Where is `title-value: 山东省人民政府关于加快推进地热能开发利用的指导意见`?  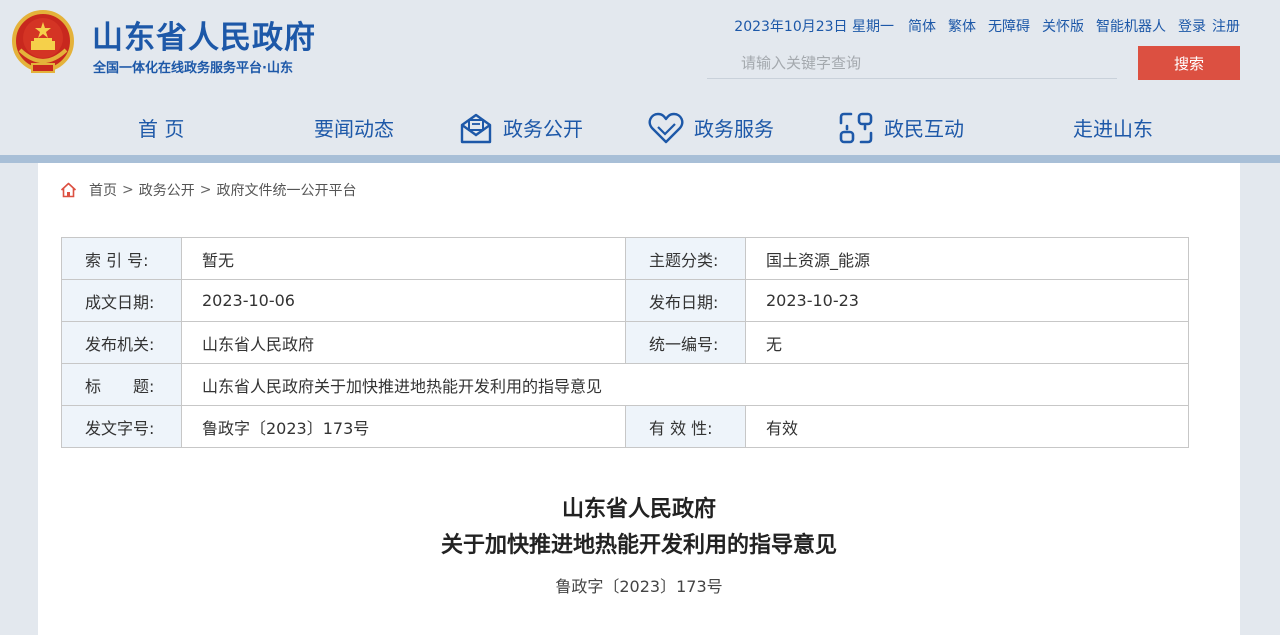
title-value: 山东省人民政府关于加快推进地热能开发利用的指导意见 is located at coordinates (685, 384).